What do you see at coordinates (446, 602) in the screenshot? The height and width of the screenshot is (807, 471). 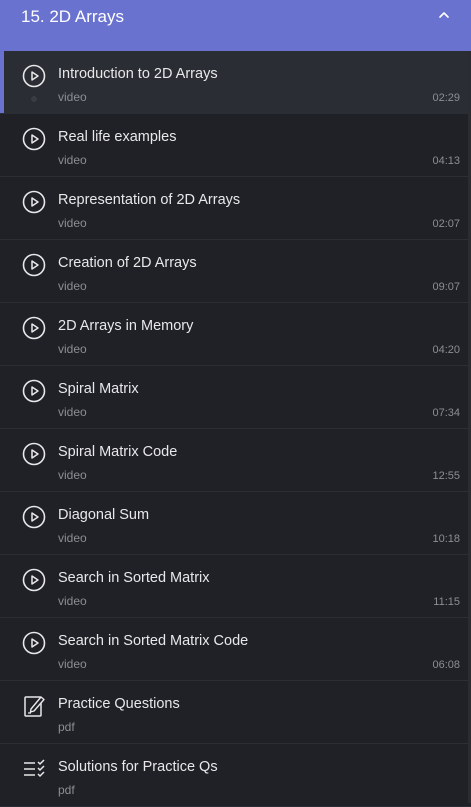 I see `lecture-duration: 11:15` at bounding box center [446, 602].